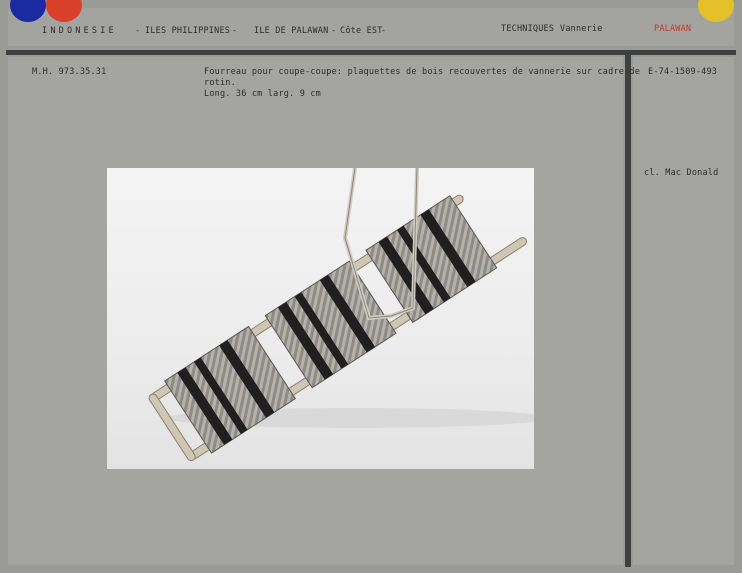 The image size is (742, 573). Describe the element at coordinates (291, 31) in the screenshot. I see `header-island: ILE DE PALAWAN` at that location.